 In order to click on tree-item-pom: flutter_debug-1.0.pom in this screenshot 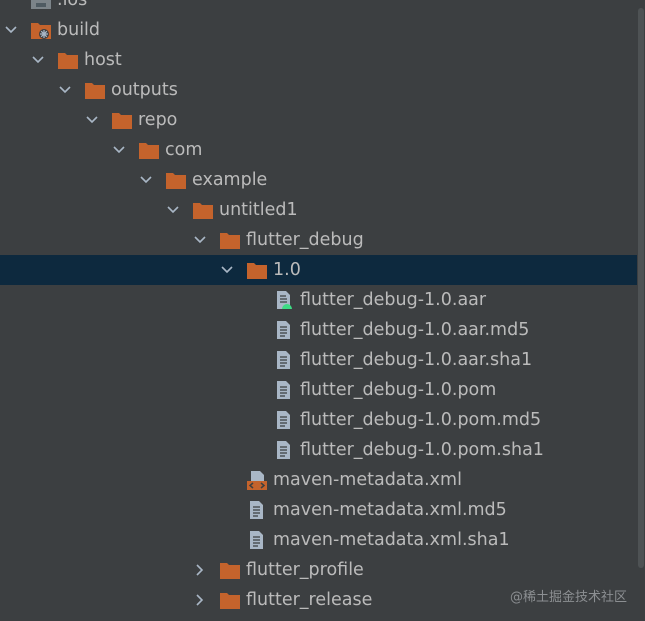, I will do `click(322, 390)`.